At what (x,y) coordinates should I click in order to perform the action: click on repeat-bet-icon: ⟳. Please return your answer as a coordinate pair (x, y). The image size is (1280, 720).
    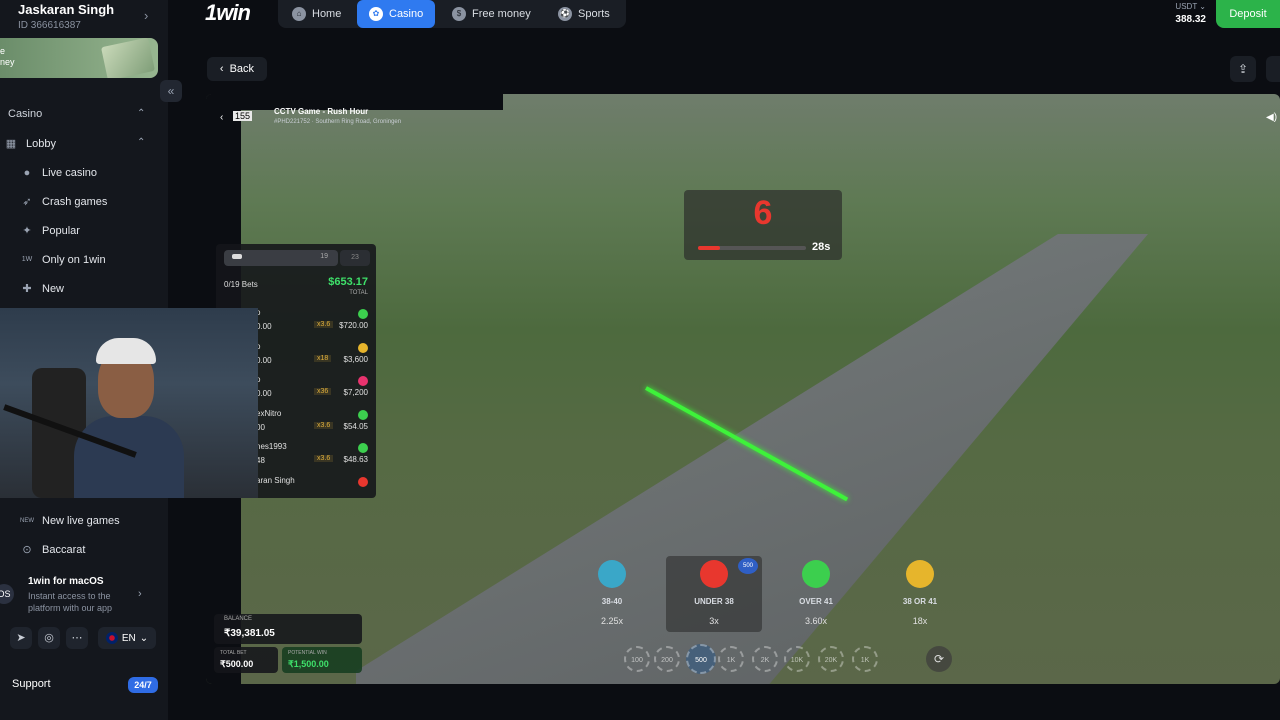
    Looking at the image, I should click on (939, 659).